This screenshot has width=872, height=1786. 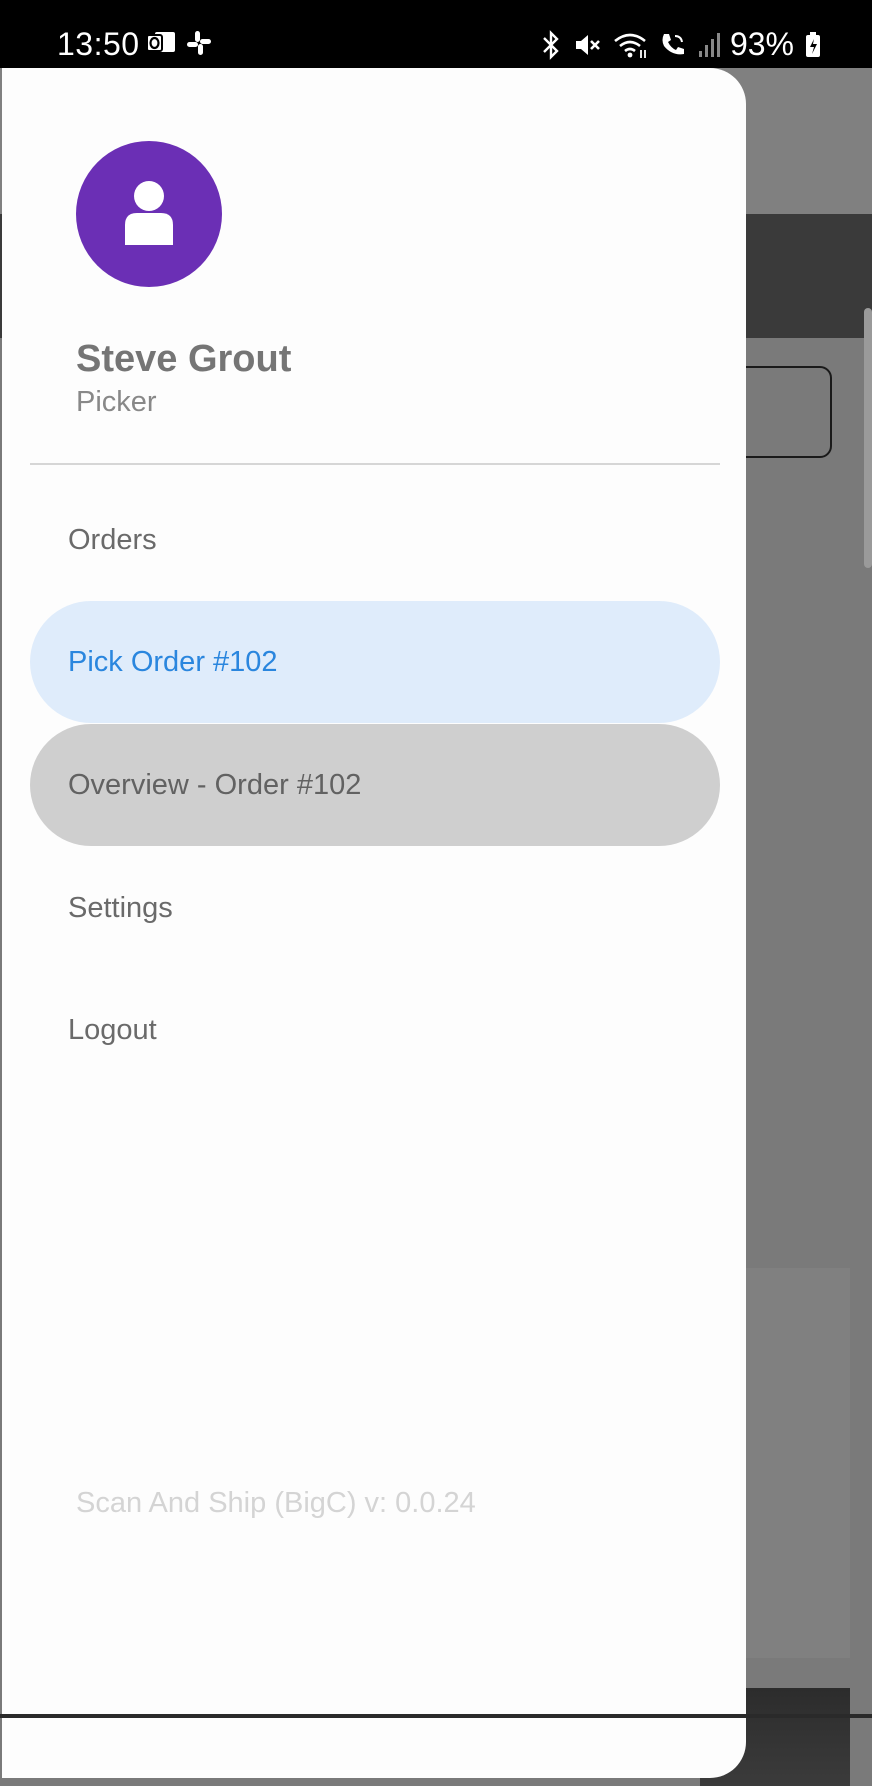 What do you see at coordinates (813, 45) in the screenshot?
I see `battery-icon` at bounding box center [813, 45].